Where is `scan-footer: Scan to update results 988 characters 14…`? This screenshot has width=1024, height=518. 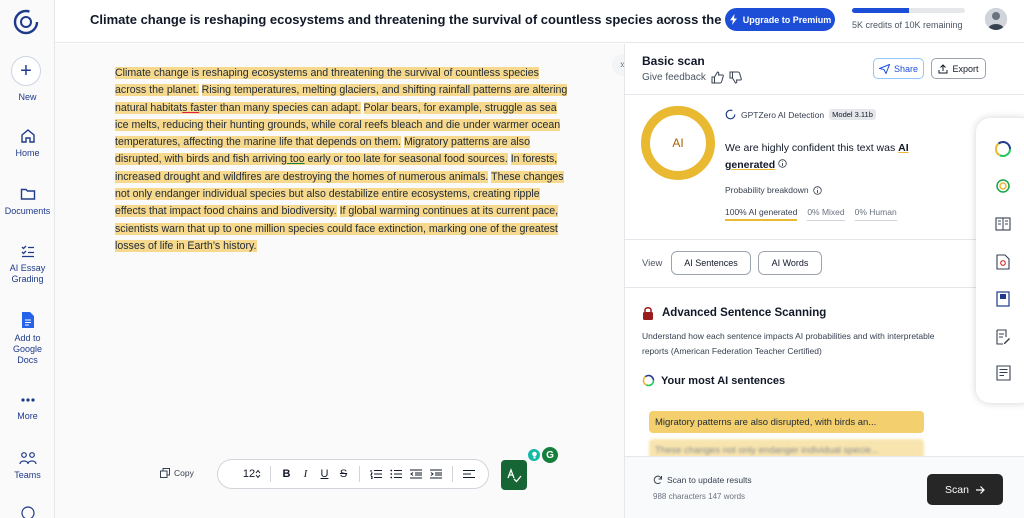
scan-footer: Scan to update results 988 characters 14… is located at coordinates (824, 487).